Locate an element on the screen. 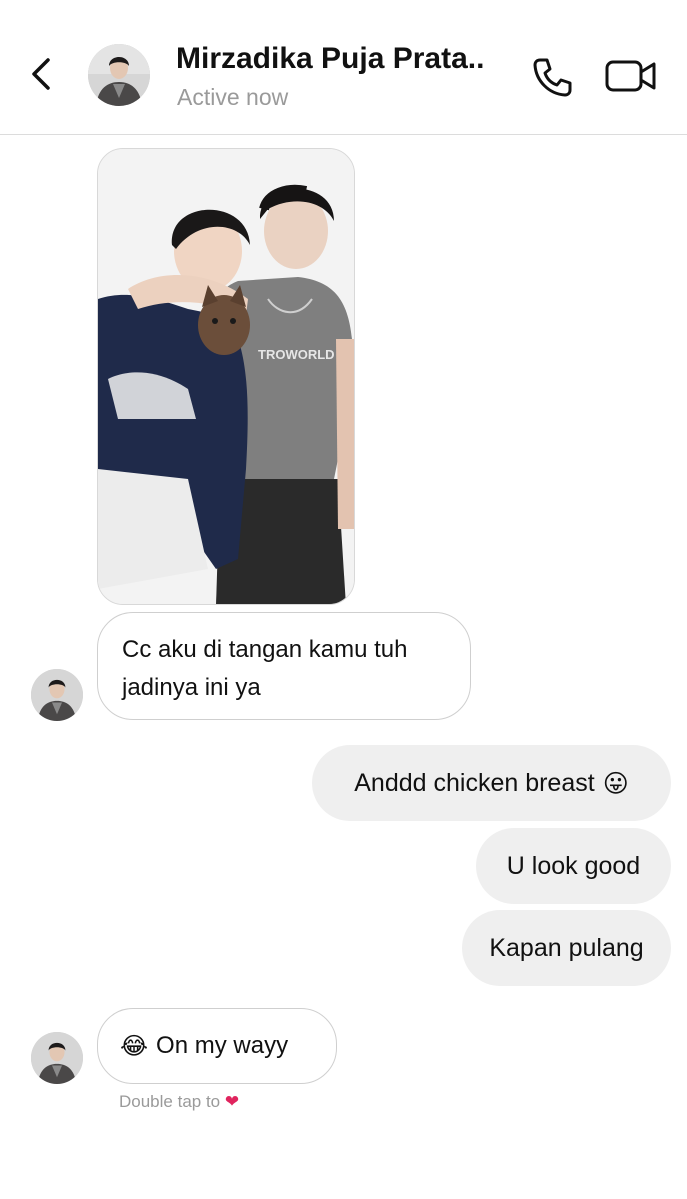 This screenshot has height=1199, width=687. outgoing-message: Kapan pulang is located at coordinates (566, 948).